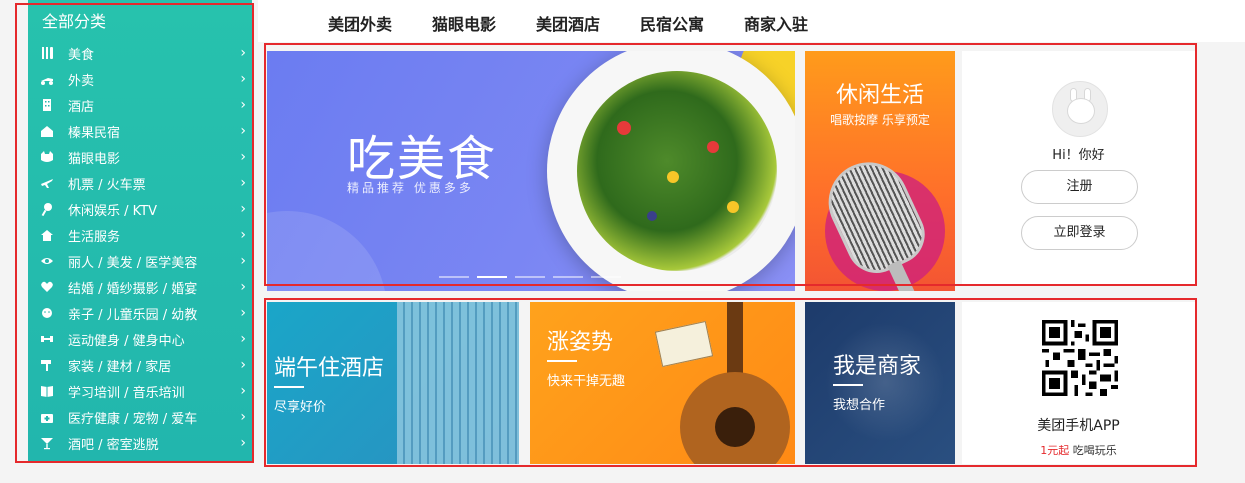 The image size is (1245, 483). Describe the element at coordinates (880, 120) in the screenshot. I see `leisure-subtitle: 唱歌按摩 乐享预定` at that location.